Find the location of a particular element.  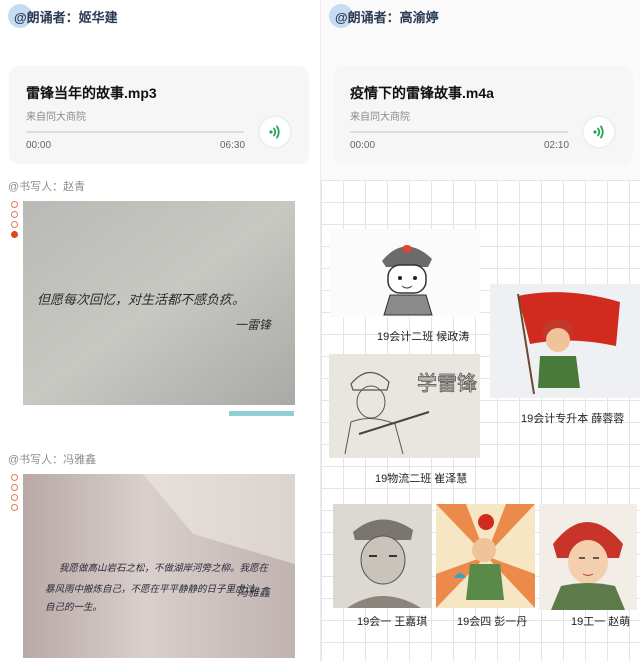

audio-player-card: 疫情下的雷锋故事.m4a 来自同大商院 00:00 02:10 is located at coordinates (483, 115).